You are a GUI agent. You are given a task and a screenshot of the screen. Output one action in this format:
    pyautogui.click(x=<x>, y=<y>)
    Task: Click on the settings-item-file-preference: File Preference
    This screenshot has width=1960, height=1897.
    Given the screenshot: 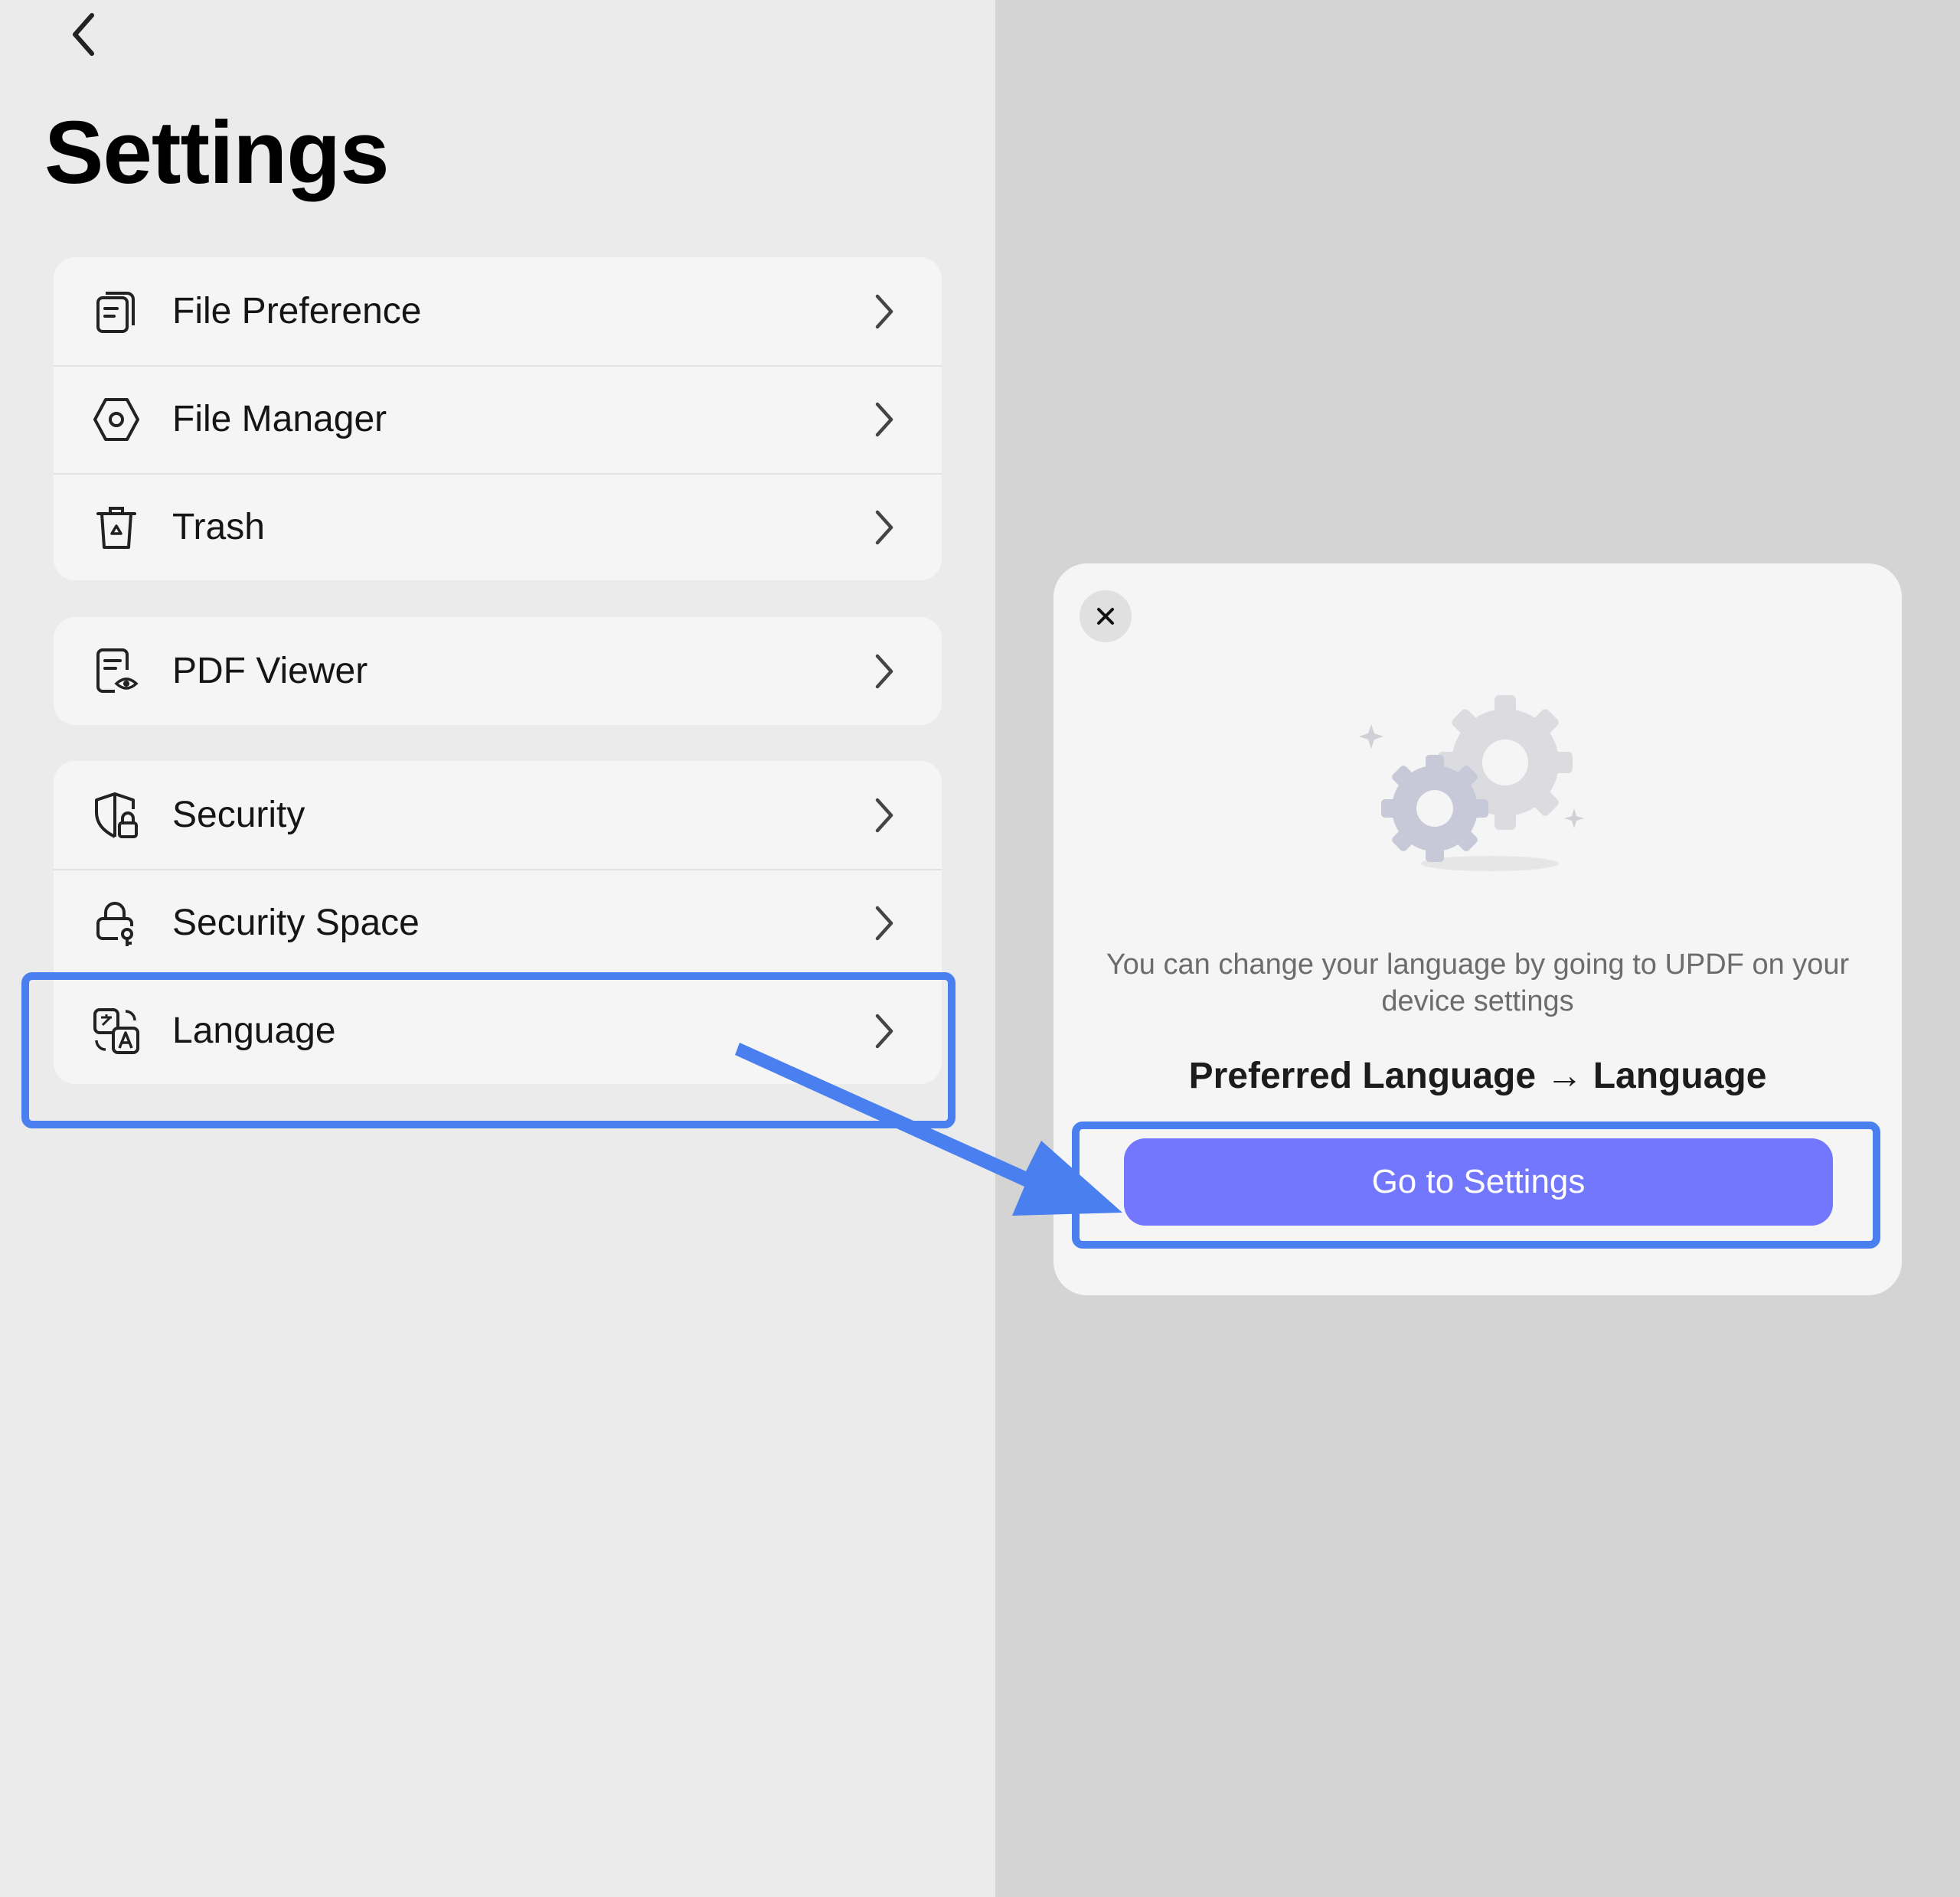 What is the action you would take?
    pyautogui.click(x=498, y=311)
    